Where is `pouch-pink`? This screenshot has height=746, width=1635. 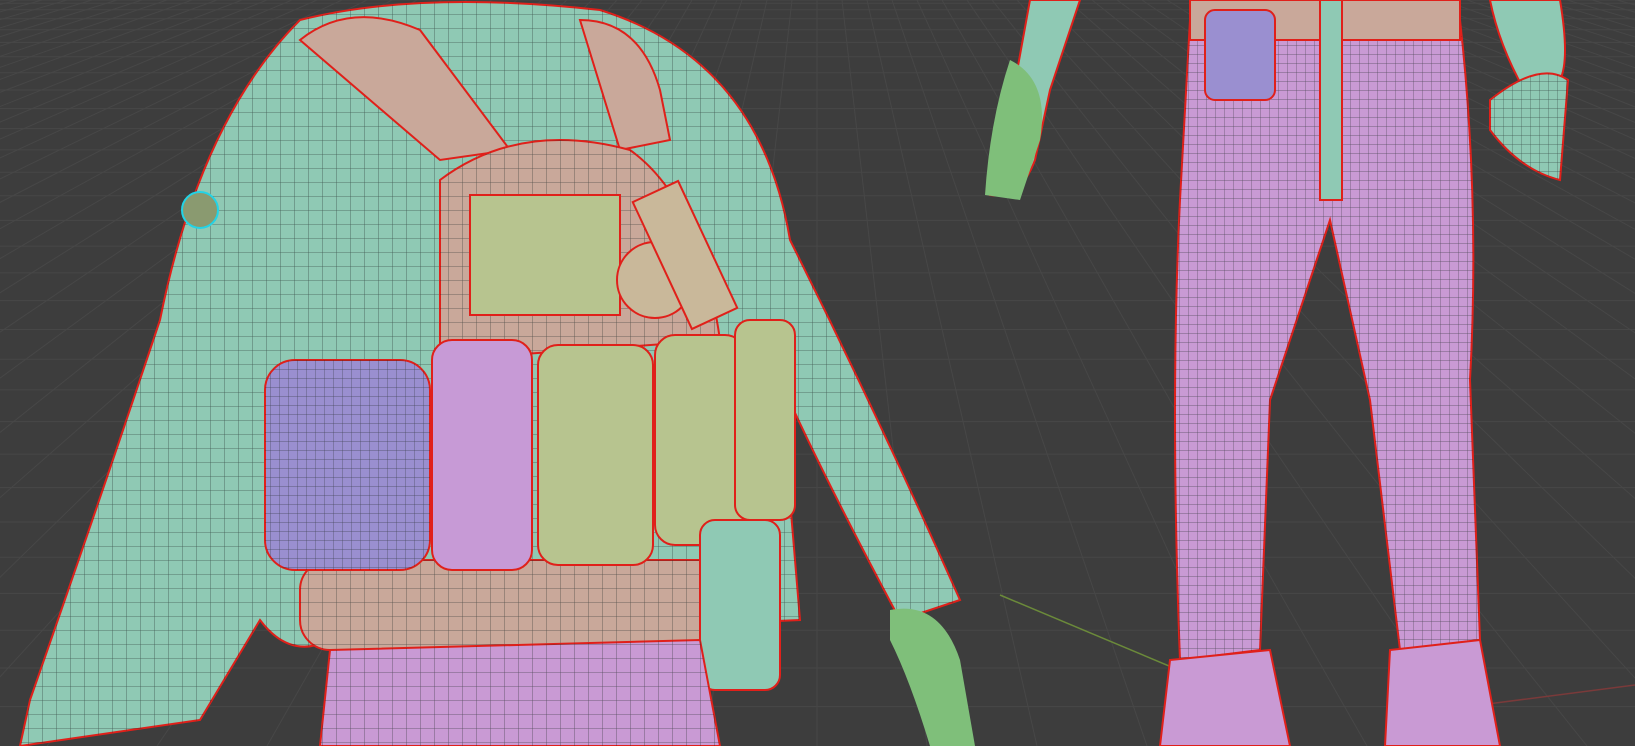 pouch-pink is located at coordinates (482, 455).